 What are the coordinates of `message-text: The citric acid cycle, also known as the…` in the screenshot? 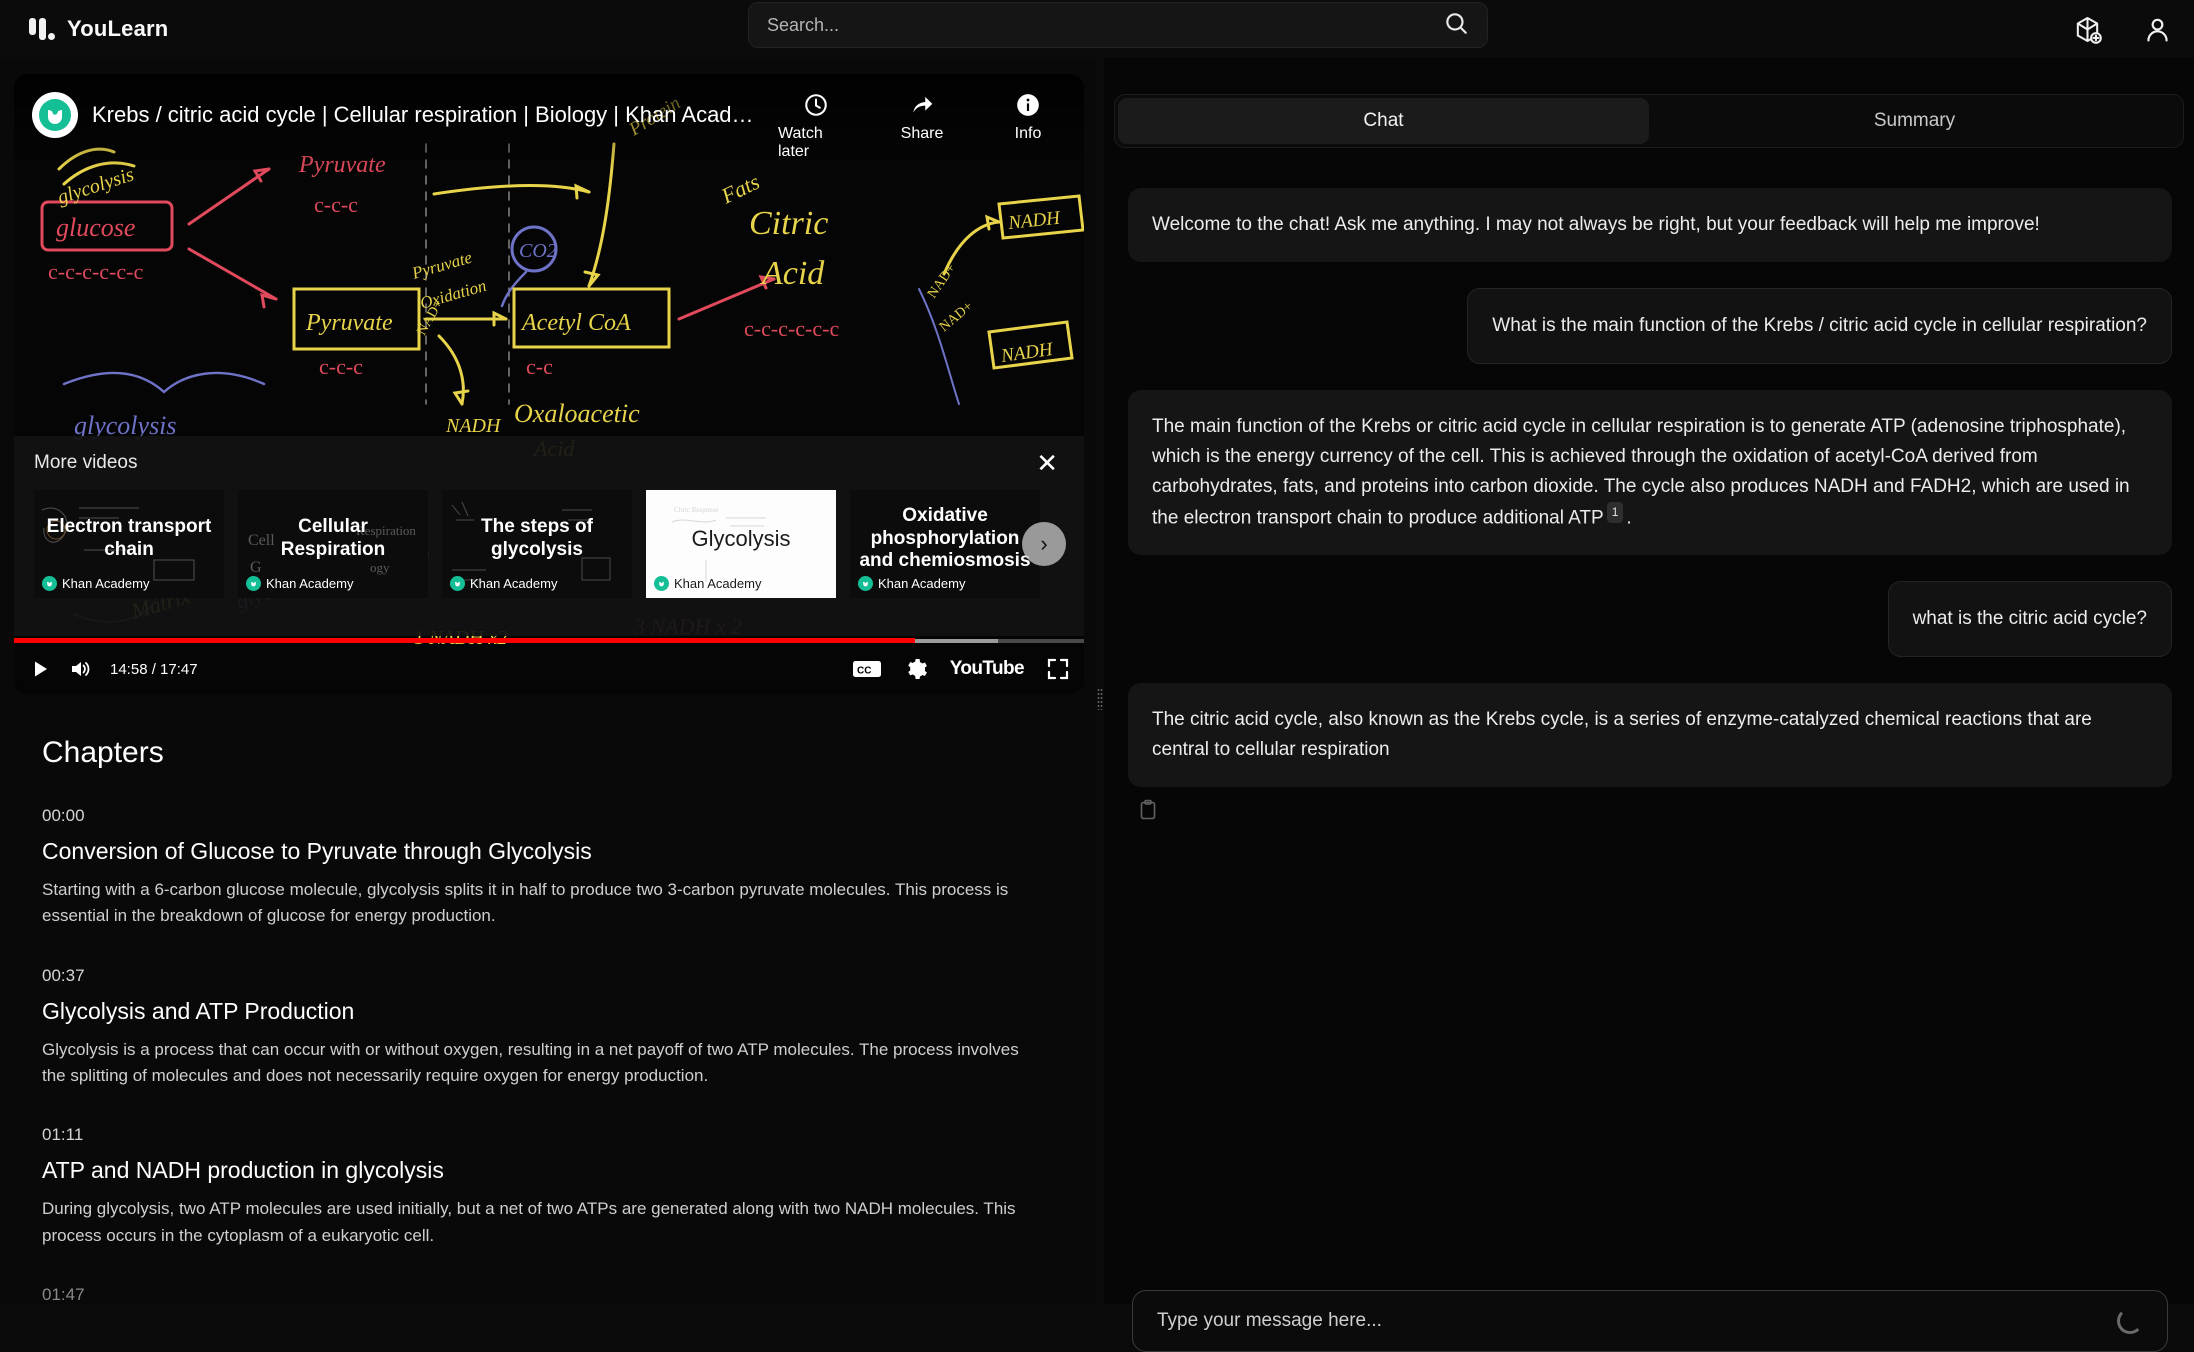 It's located at (1650, 735).